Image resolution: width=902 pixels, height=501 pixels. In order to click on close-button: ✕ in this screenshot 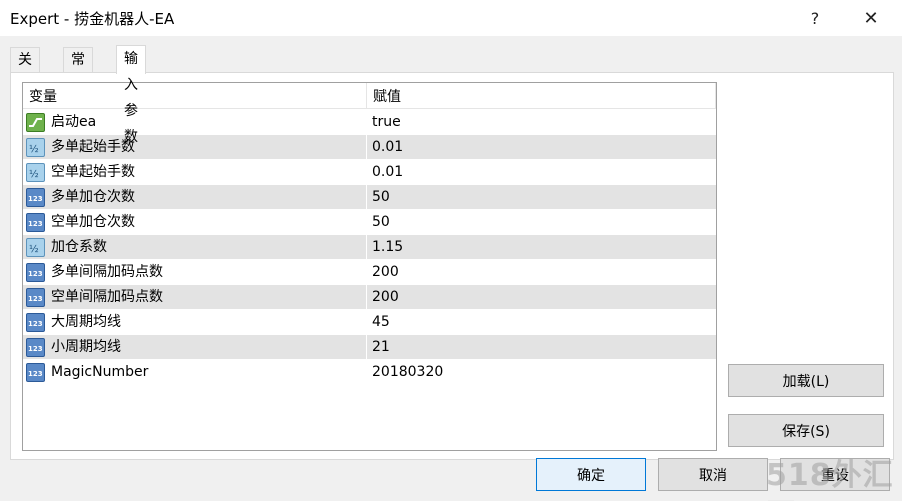, I will do `click(871, 18)`.